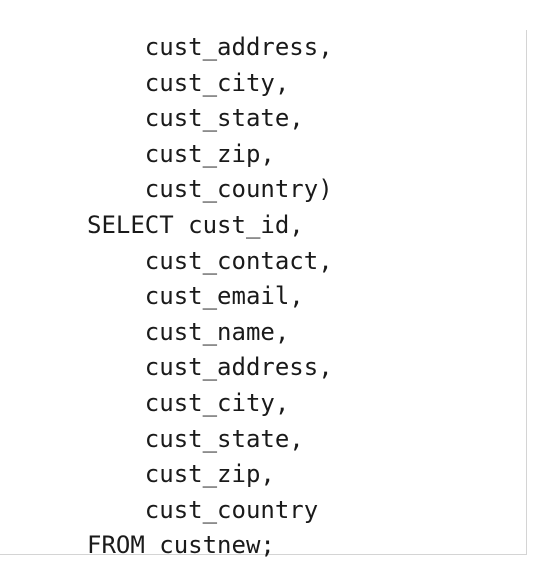  I want to click on code-line: FROM custnew;, so click(181, 545).